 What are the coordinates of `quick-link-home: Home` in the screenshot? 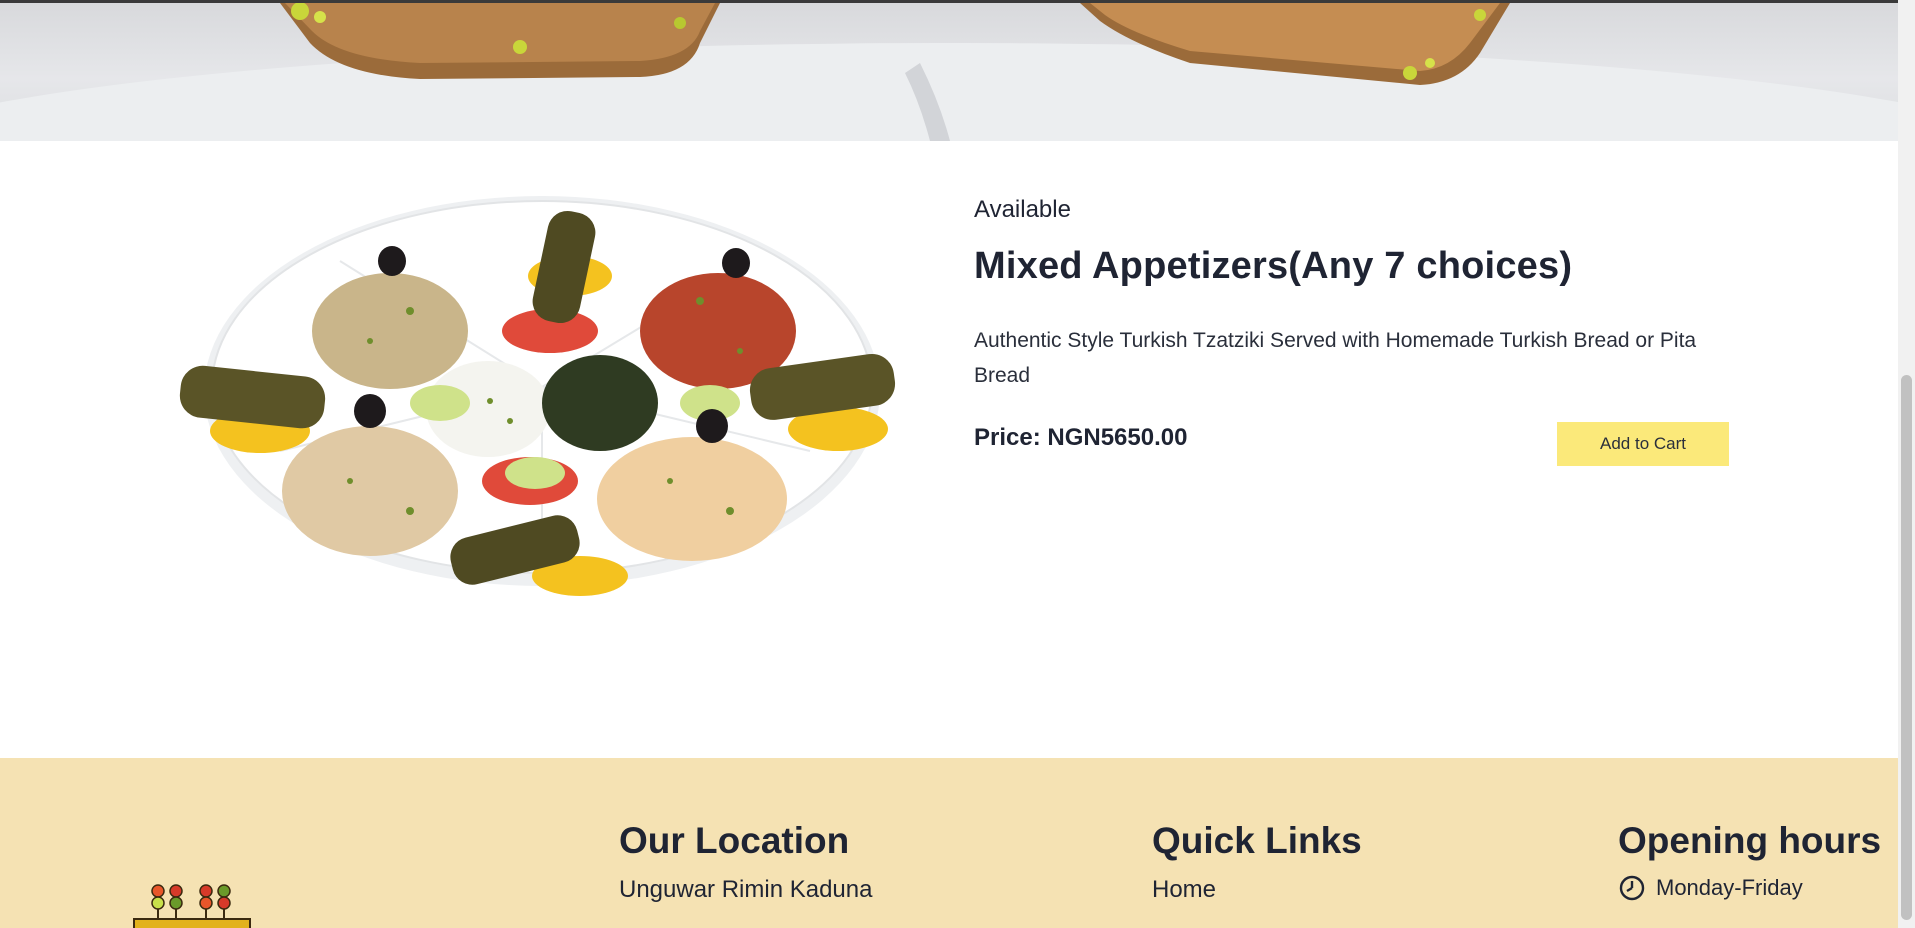 It's located at (1257, 890).